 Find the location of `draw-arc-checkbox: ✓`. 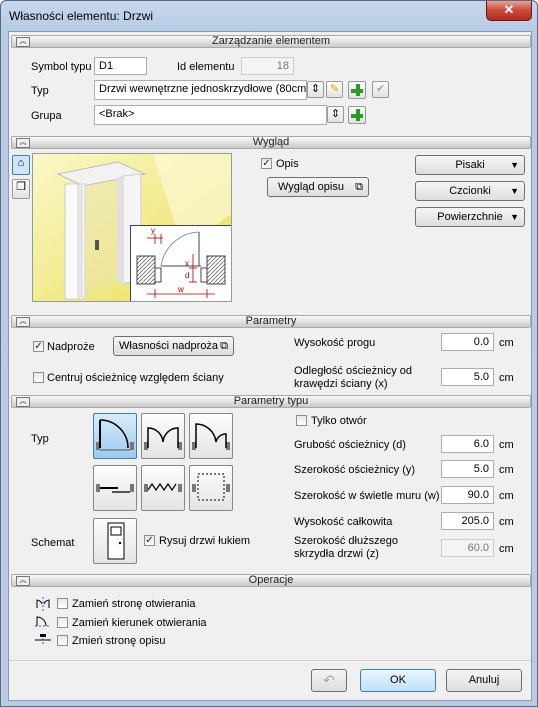

draw-arc-checkbox: ✓ is located at coordinates (149, 540).